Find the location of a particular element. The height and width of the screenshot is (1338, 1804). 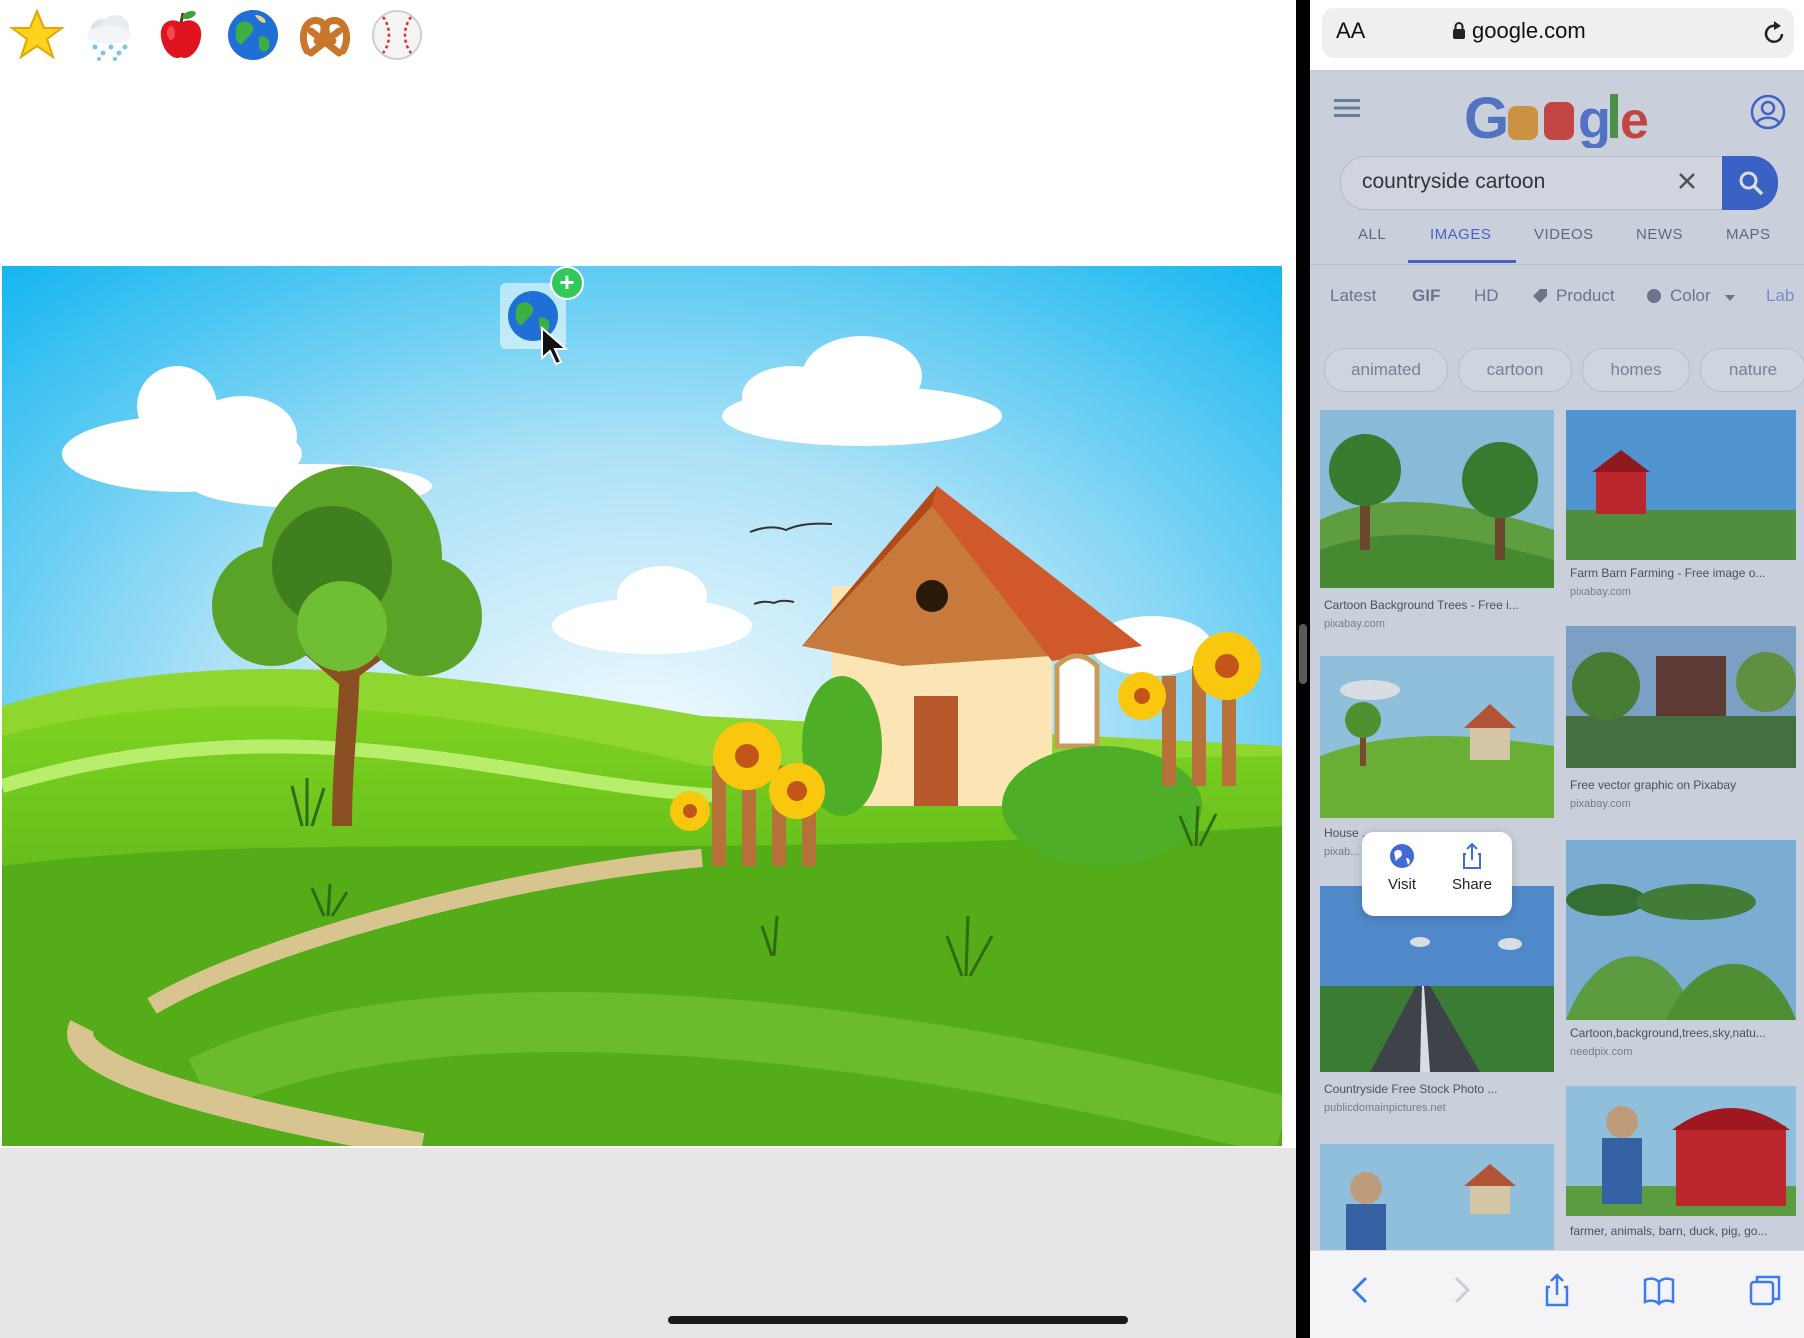

result-image-farmer is located at coordinates (1437, 1197).